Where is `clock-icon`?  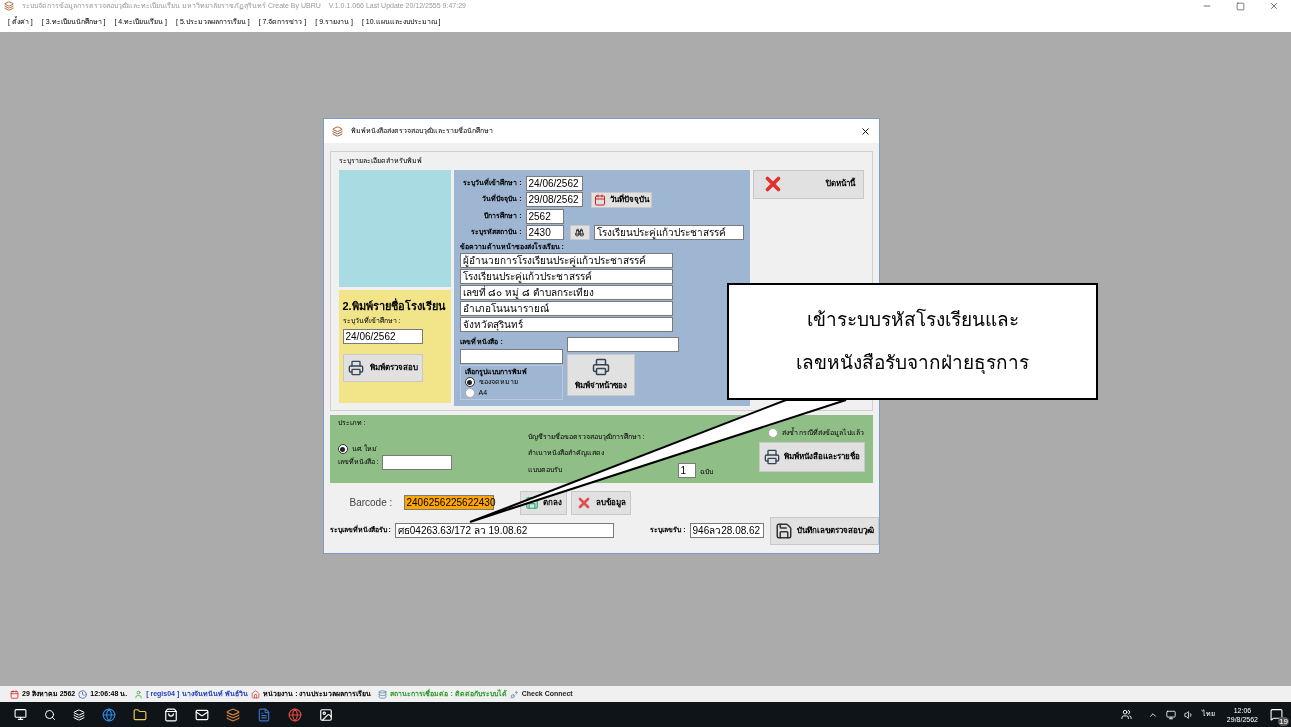
clock-icon is located at coordinates (83, 694).